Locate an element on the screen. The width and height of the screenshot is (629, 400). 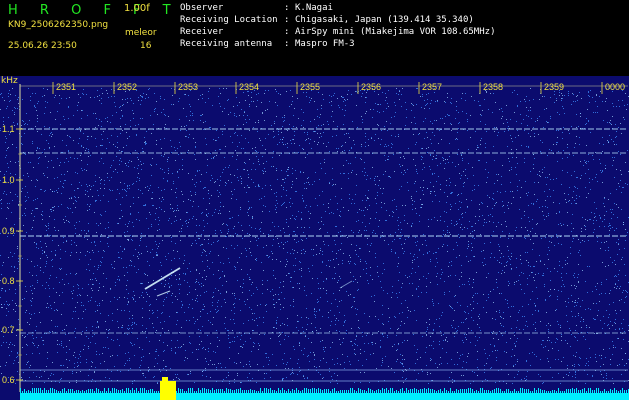
info-observer-value: K.Nagai is located at coordinates (314, 8).